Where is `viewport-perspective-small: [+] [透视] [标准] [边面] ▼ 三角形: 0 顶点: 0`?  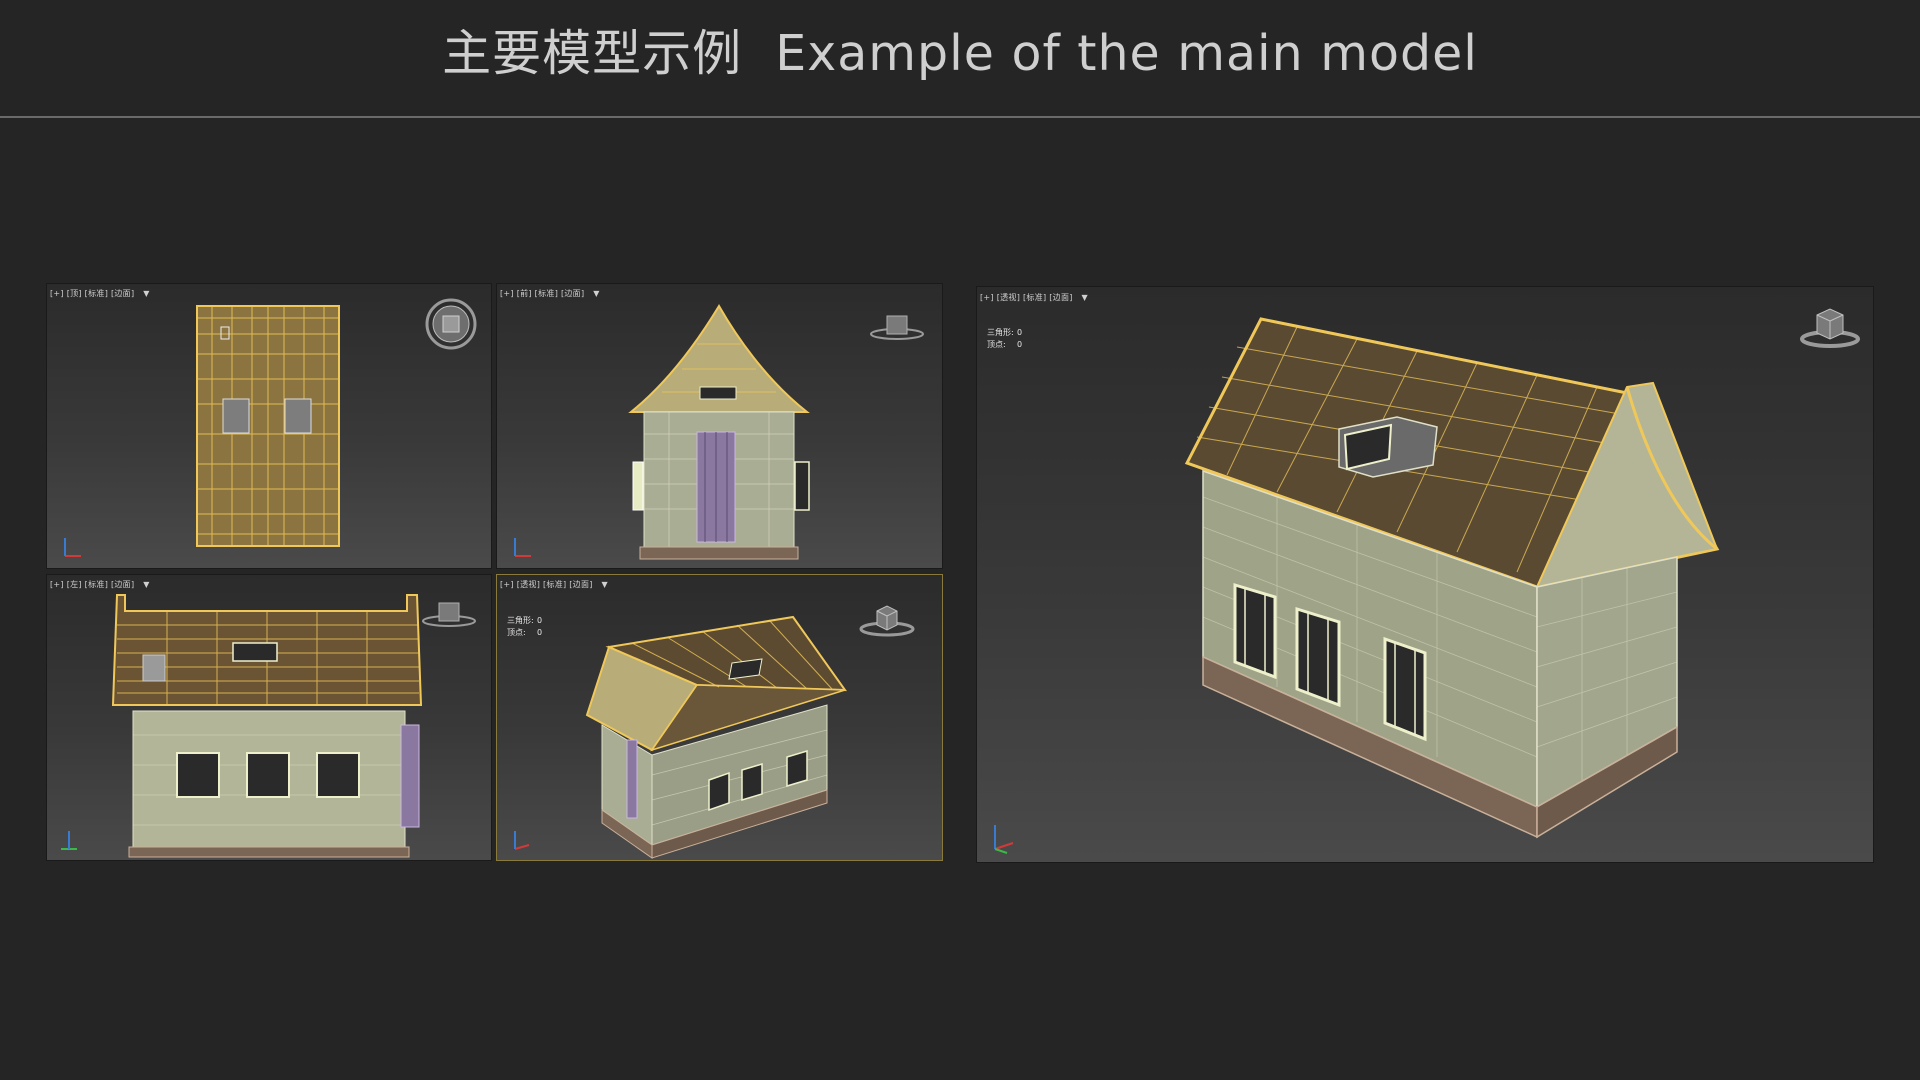 viewport-perspective-small: [+] [透视] [标准] [边面] ▼ 三角形: 0 顶点: 0 is located at coordinates (719, 717).